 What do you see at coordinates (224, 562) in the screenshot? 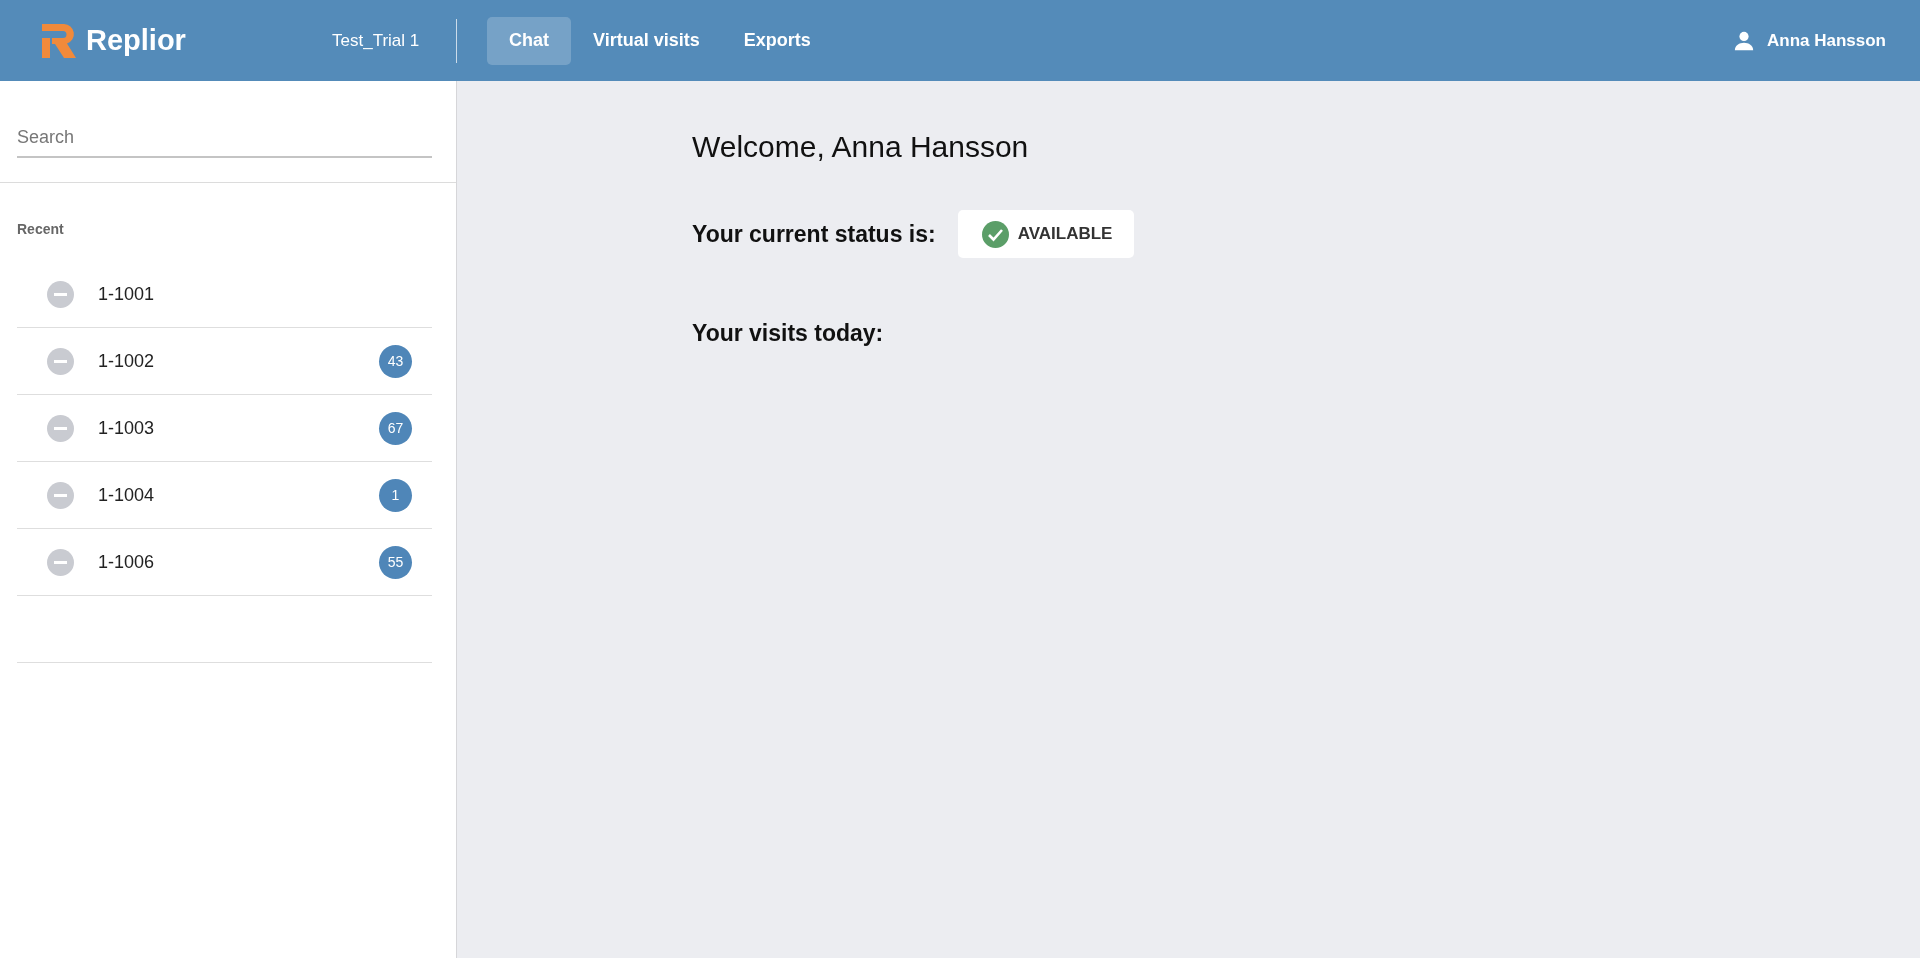
I see `conversation-item: 1-1006 55` at bounding box center [224, 562].